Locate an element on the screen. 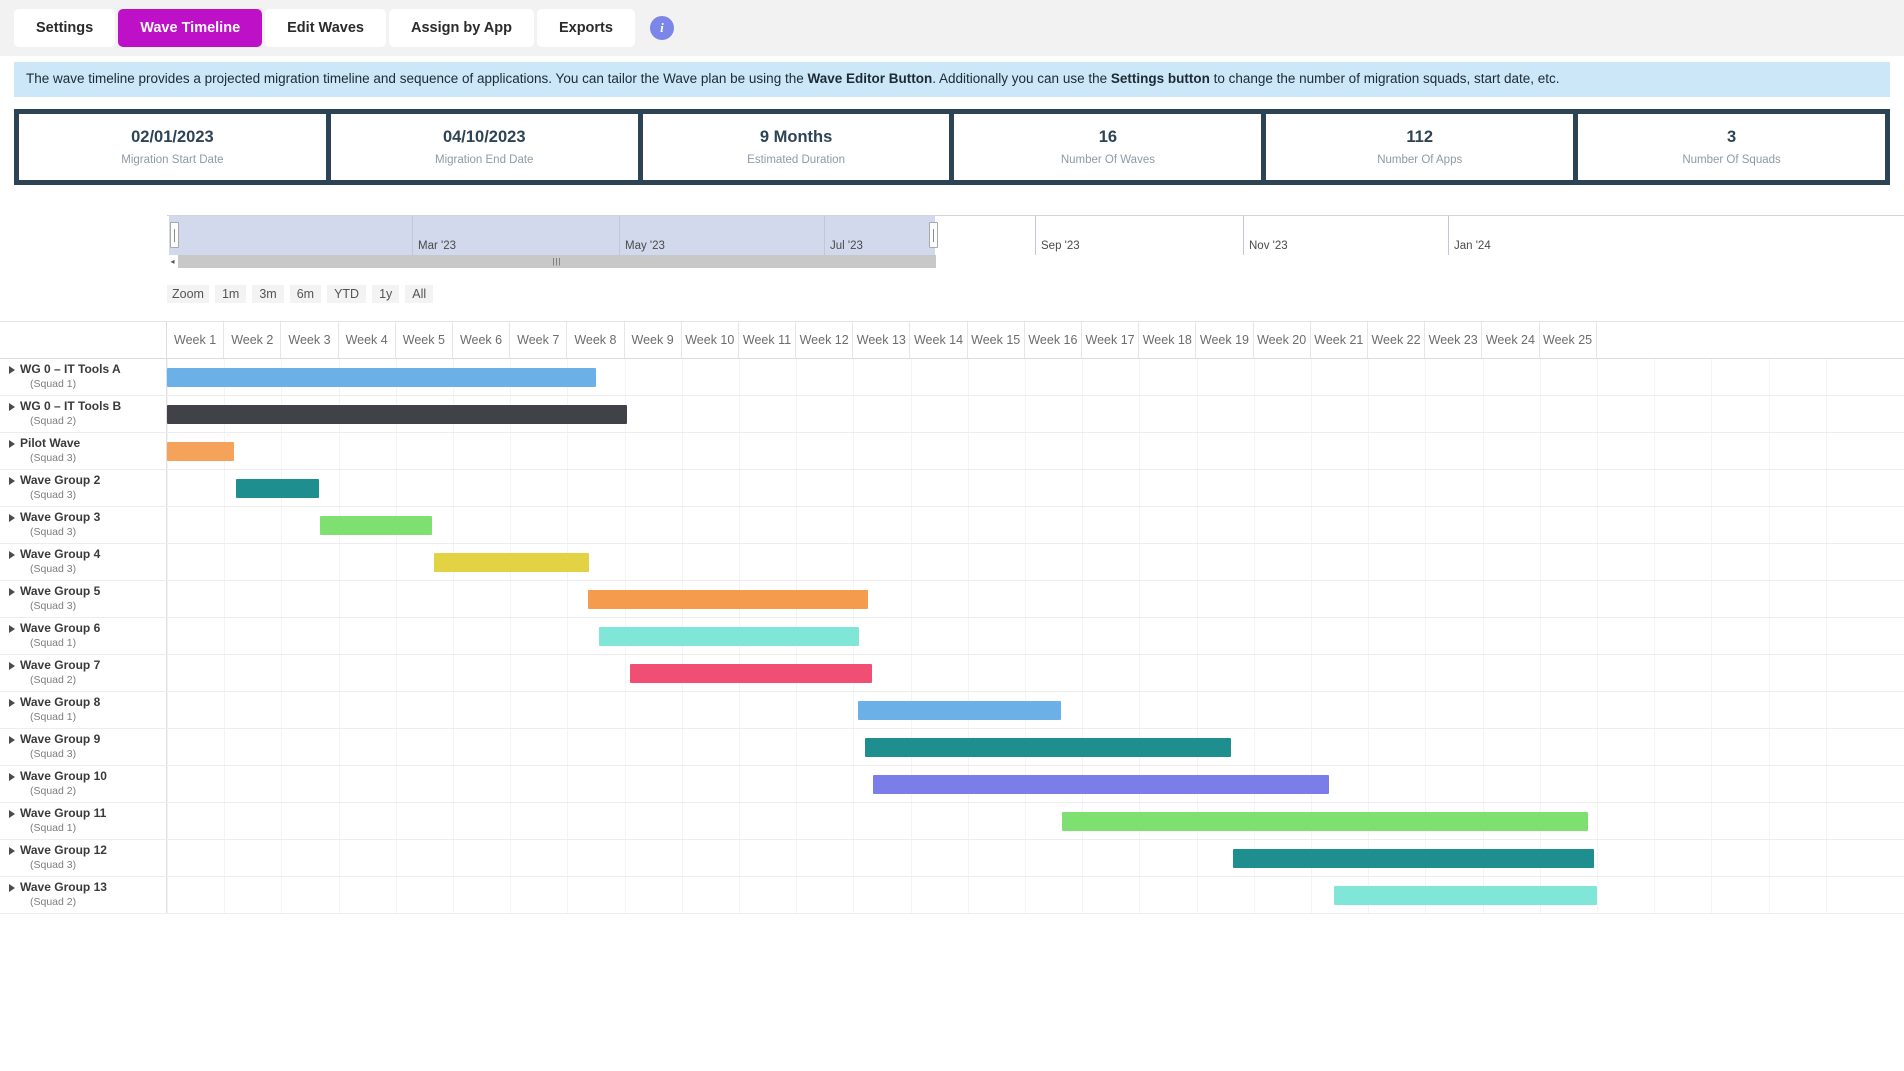 The image size is (1904, 1071). gantt-row: Wave Group 11 (Squad 1) is located at coordinates (952, 821).